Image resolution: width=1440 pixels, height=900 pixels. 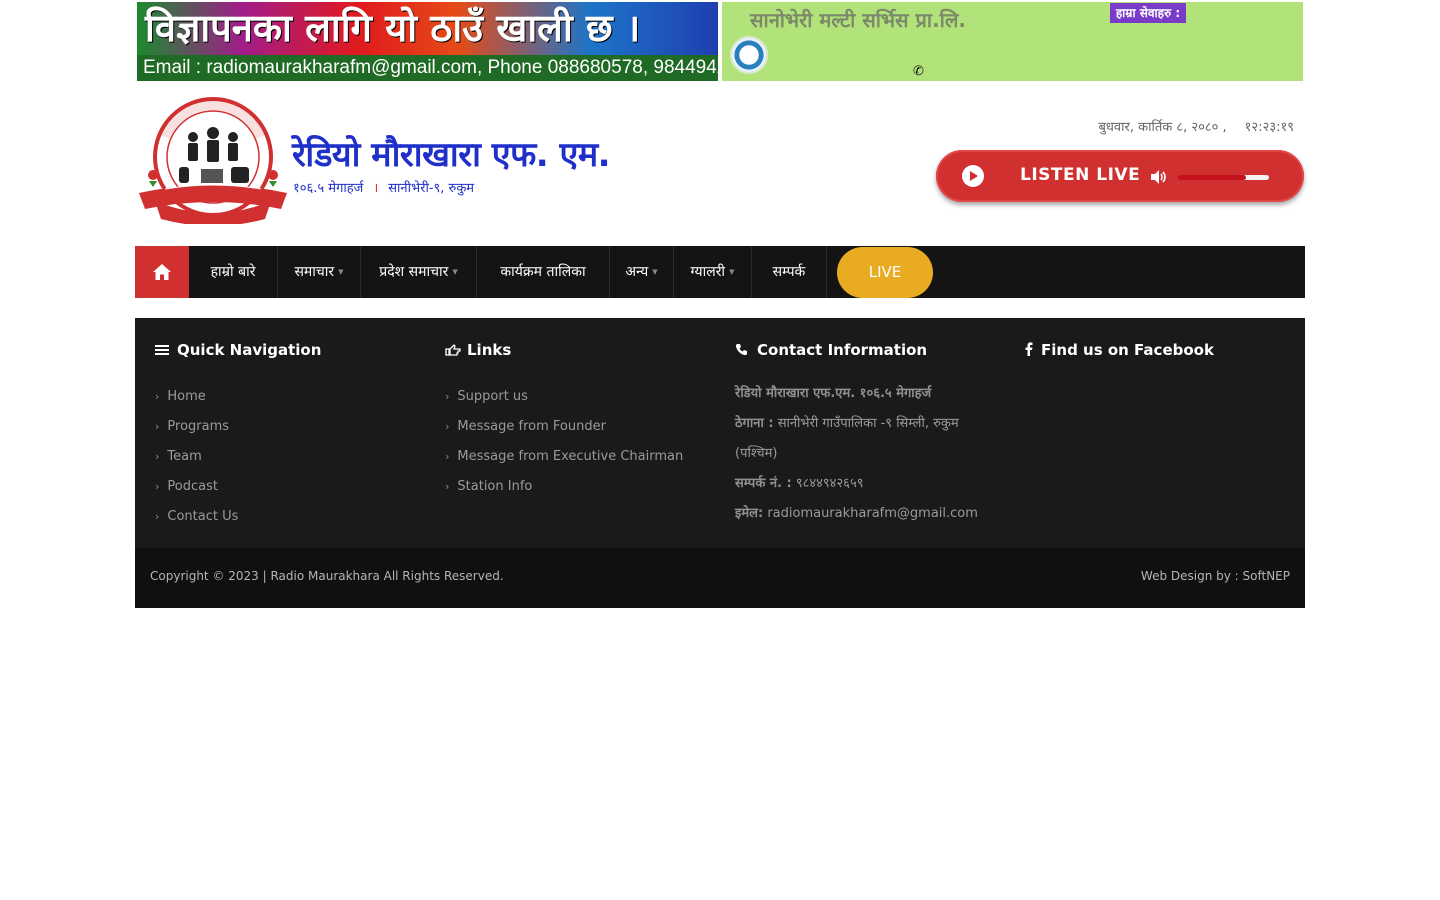 I want to click on listen-live-label: LISTEN LIVE, so click(x=1080, y=175).